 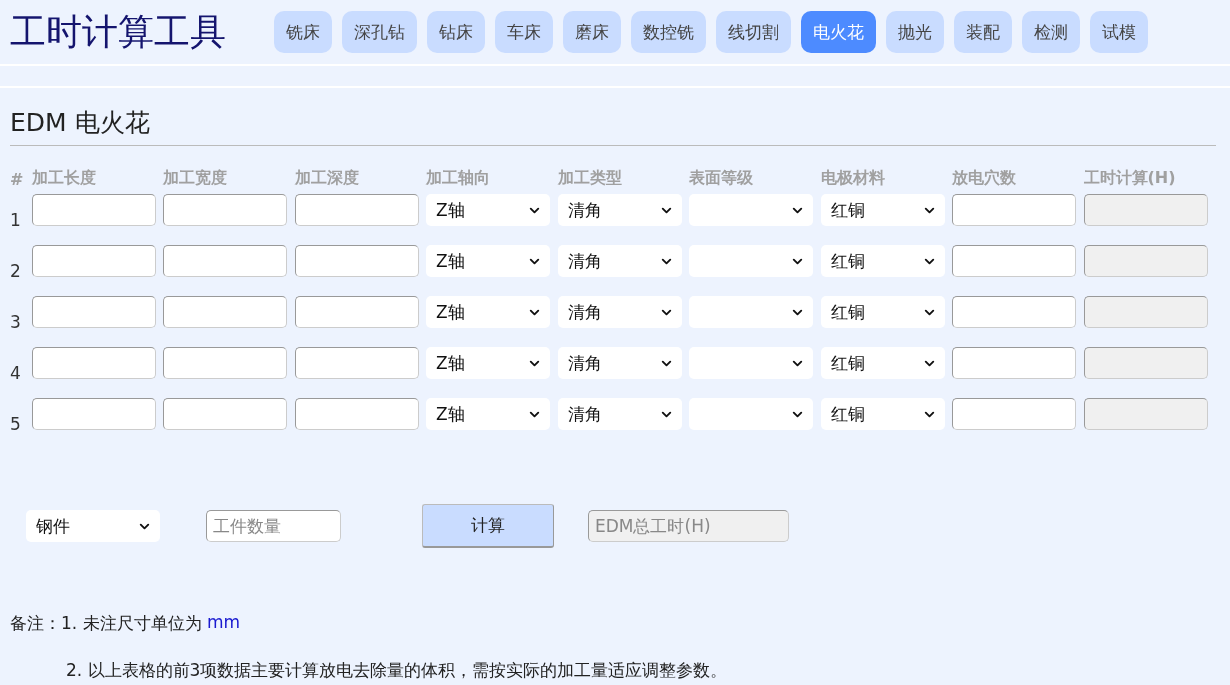 I want to click on row-number: 4, so click(x=16, y=373).